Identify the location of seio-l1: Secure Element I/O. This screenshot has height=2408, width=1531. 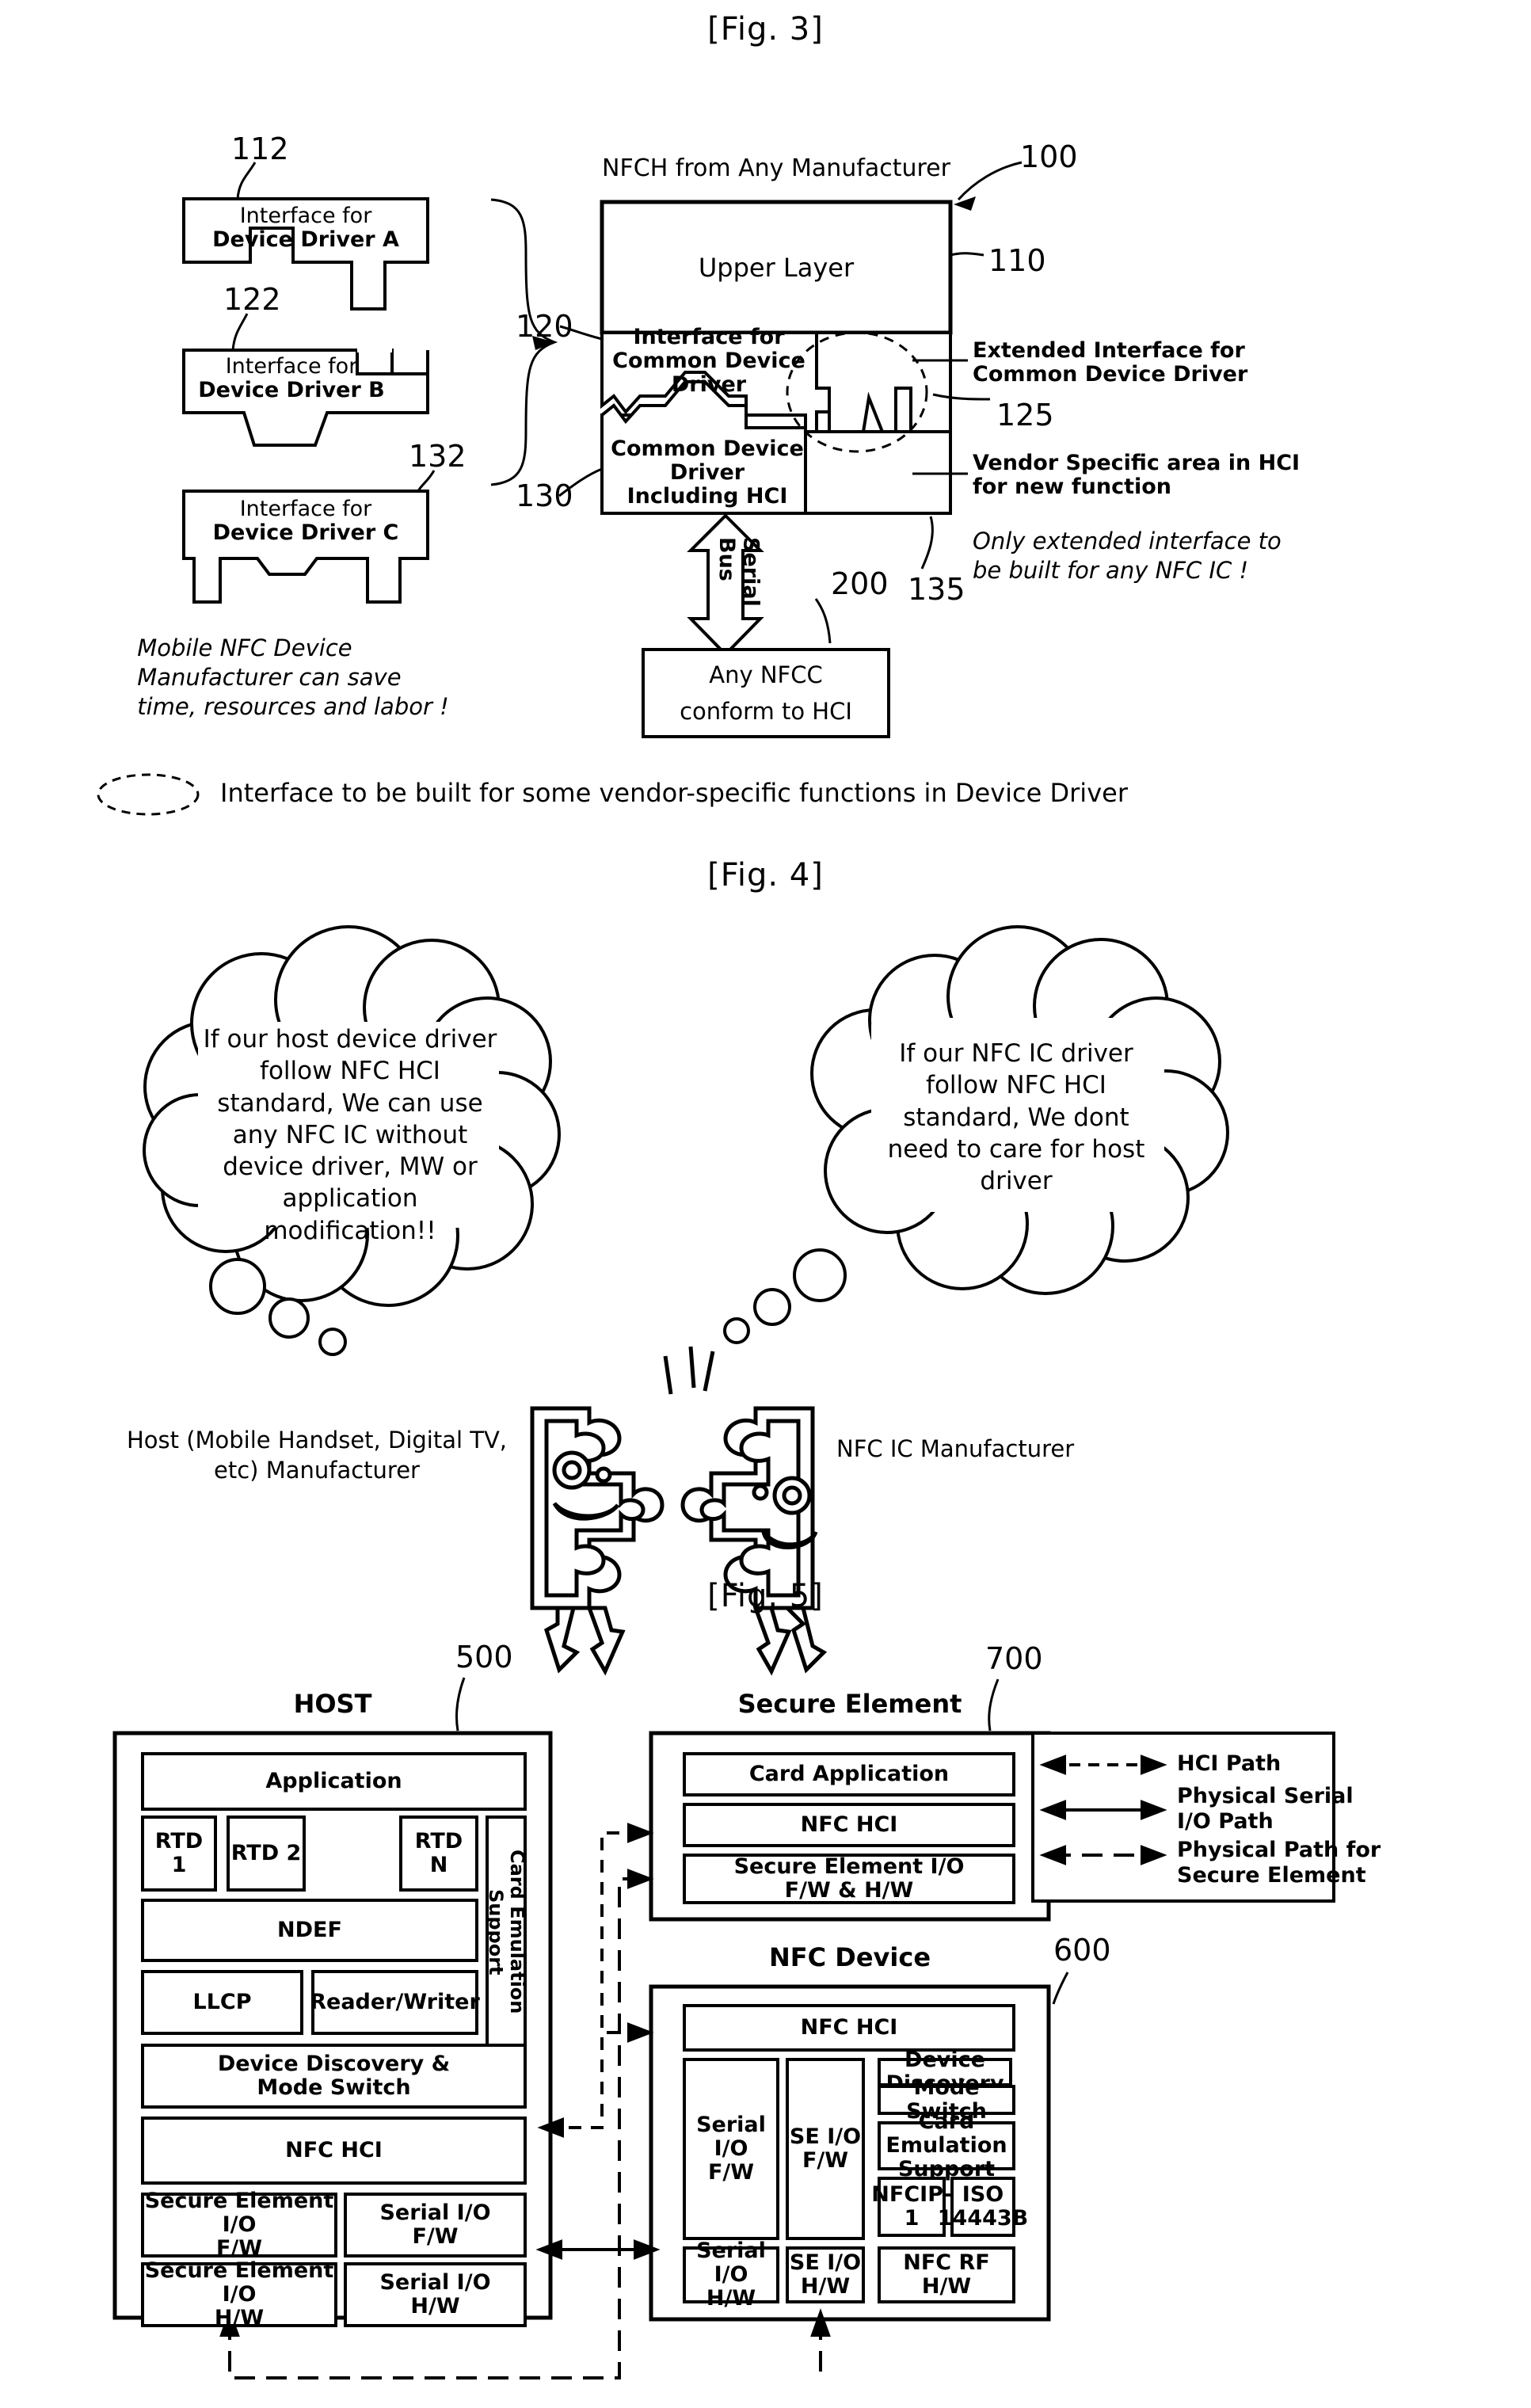
(849, 1866).